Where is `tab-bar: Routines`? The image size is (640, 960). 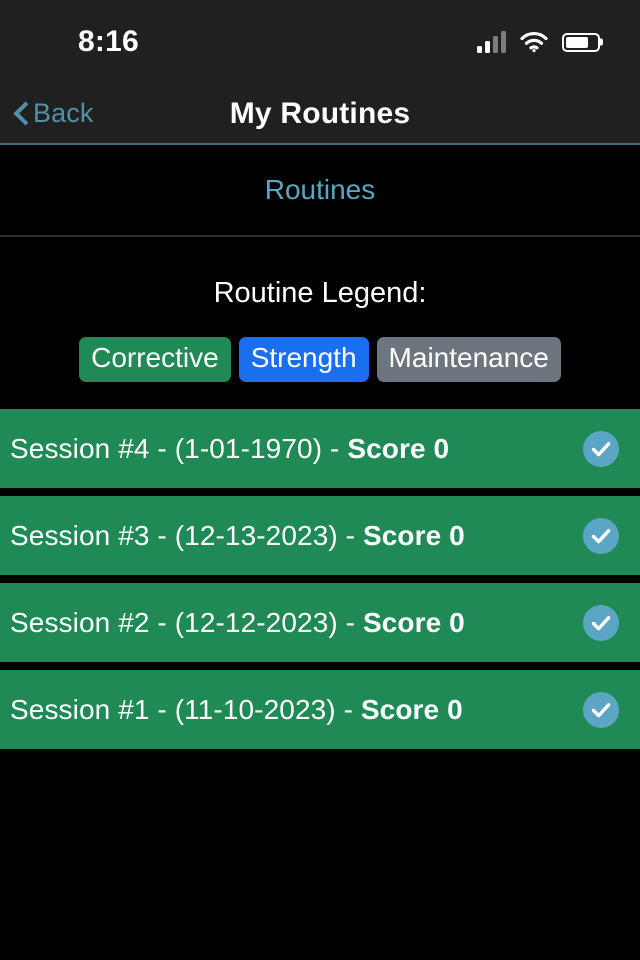 tab-bar: Routines is located at coordinates (320, 191).